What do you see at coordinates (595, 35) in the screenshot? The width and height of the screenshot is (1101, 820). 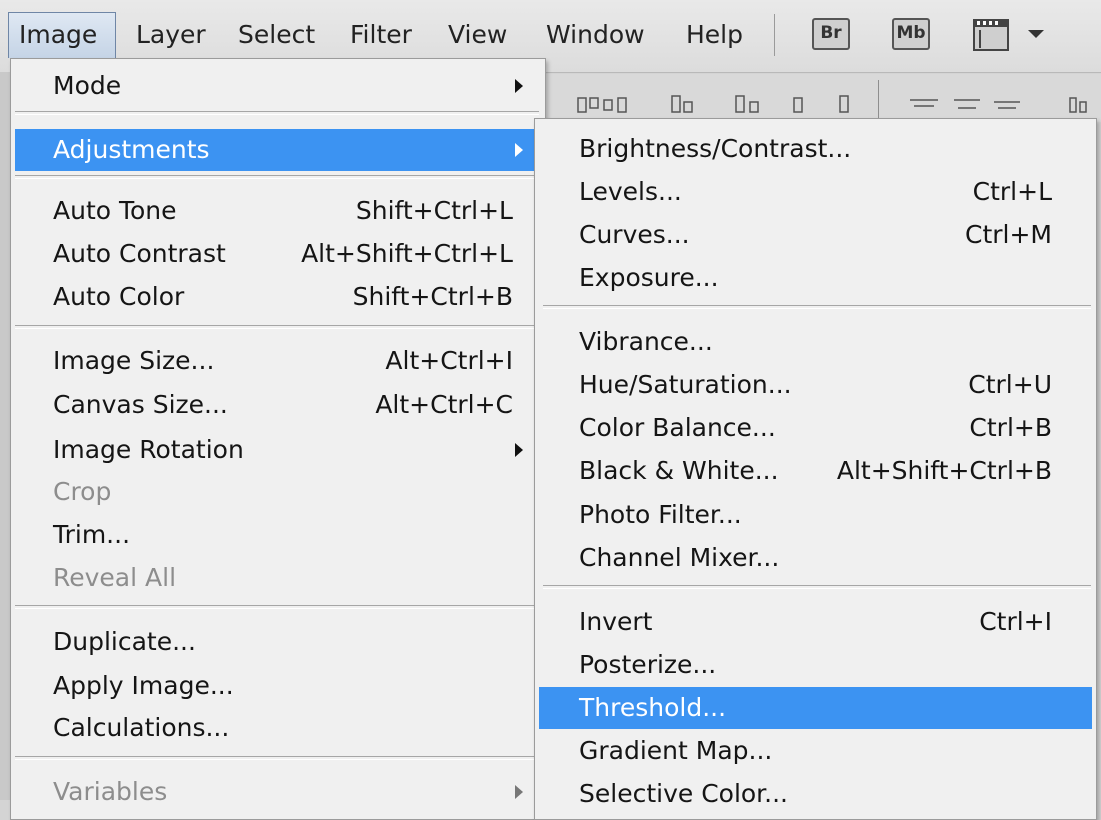 I see `menu-window: Window` at bounding box center [595, 35].